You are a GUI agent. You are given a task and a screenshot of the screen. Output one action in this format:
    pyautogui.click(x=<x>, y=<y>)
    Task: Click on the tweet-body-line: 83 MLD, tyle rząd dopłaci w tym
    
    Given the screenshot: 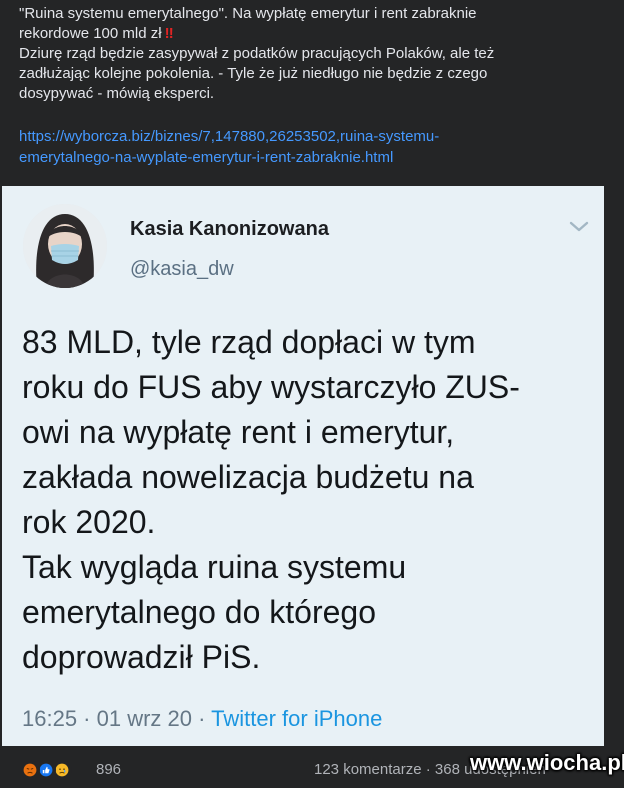 What is the action you would take?
    pyautogui.click(x=249, y=342)
    